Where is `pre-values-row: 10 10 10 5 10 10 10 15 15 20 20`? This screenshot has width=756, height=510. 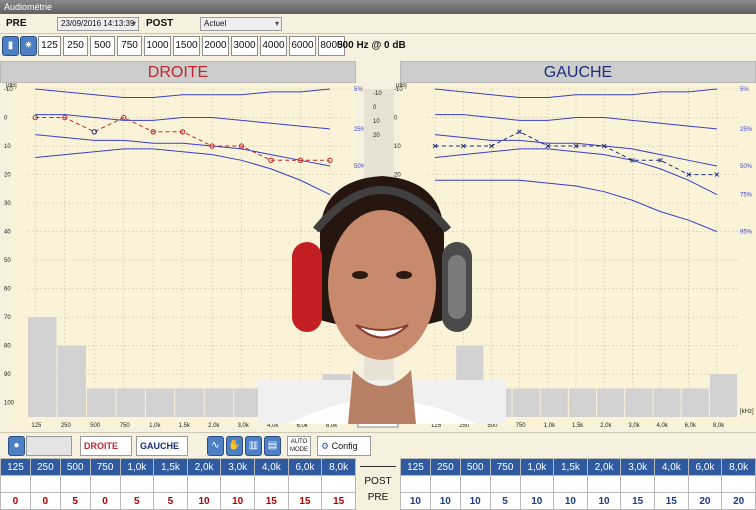
pre-values-row: 10 10 10 5 10 10 10 15 15 20 20 is located at coordinates (578, 501).